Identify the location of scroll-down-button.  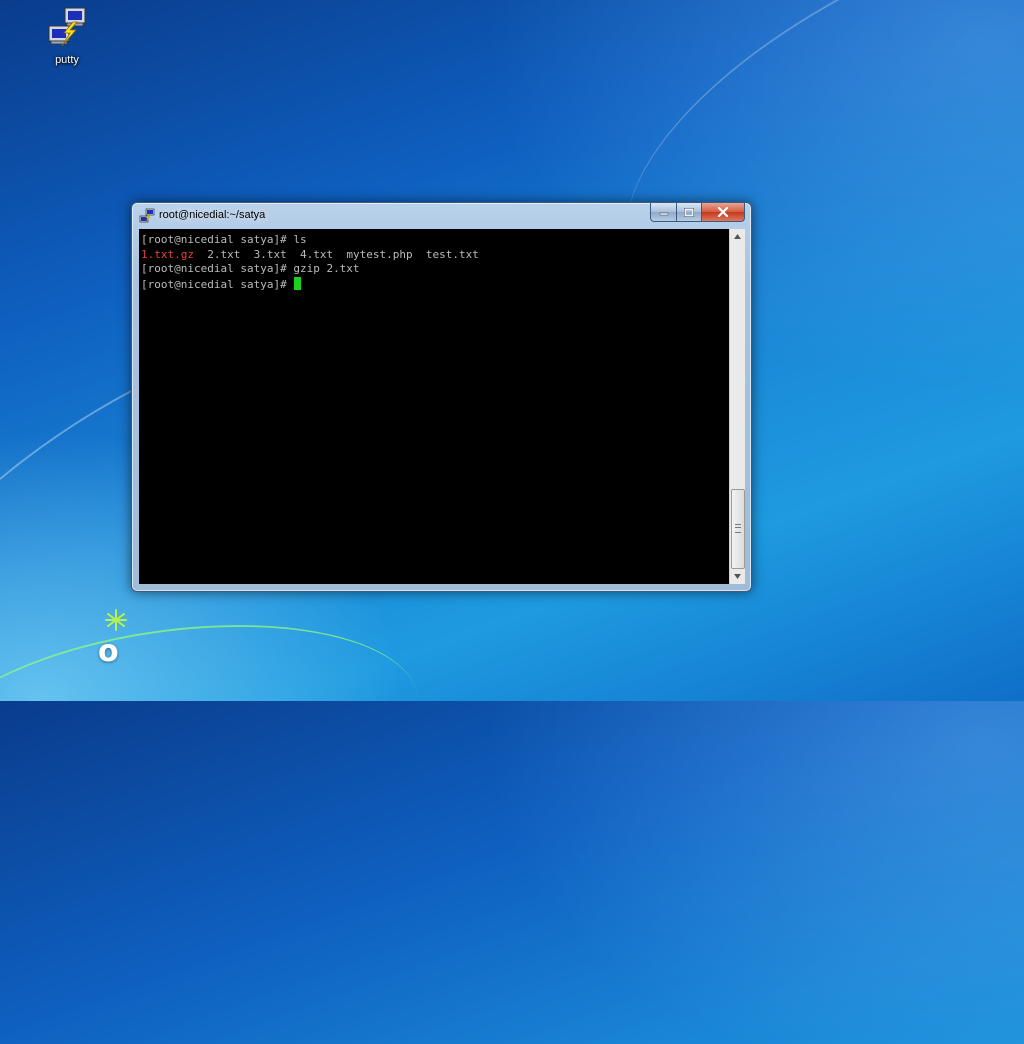
(737, 576).